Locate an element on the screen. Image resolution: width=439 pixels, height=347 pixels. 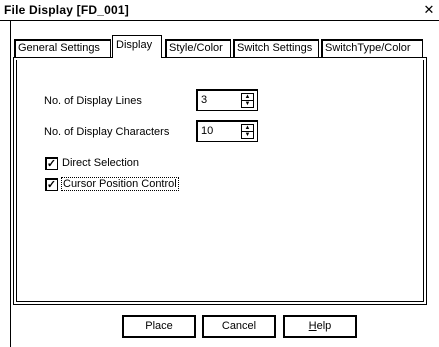
help-button: Help is located at coordinates (320, 326).